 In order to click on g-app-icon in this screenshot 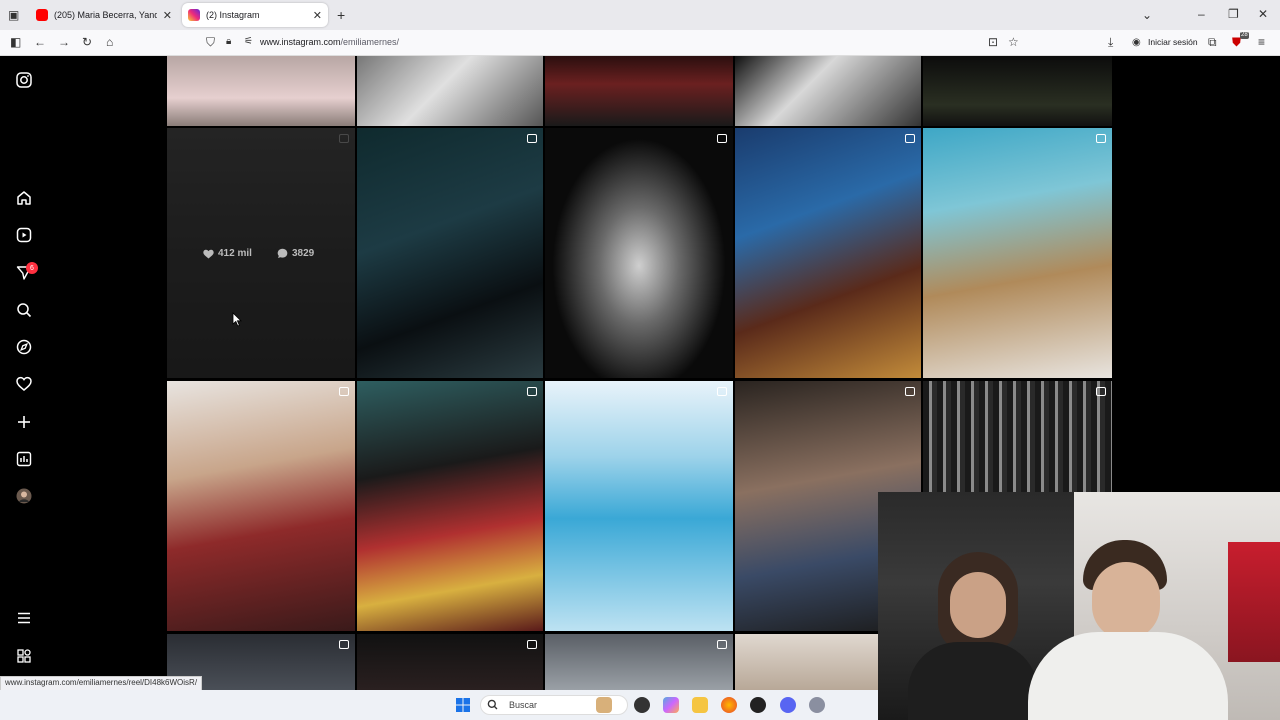, I will do `click(642, 705)`.